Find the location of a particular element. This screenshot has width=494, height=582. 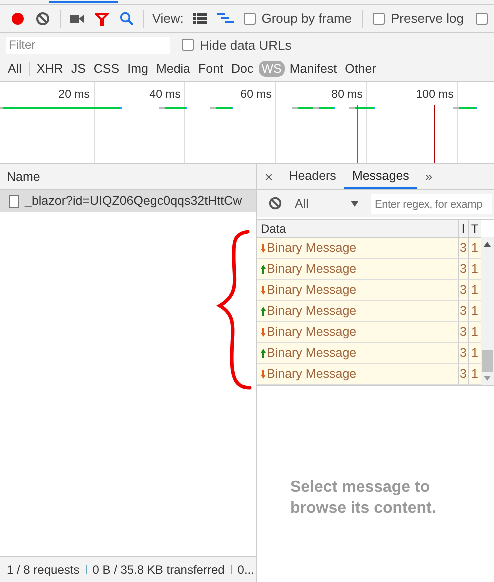

search-icon is located at coordinates (127, 19).